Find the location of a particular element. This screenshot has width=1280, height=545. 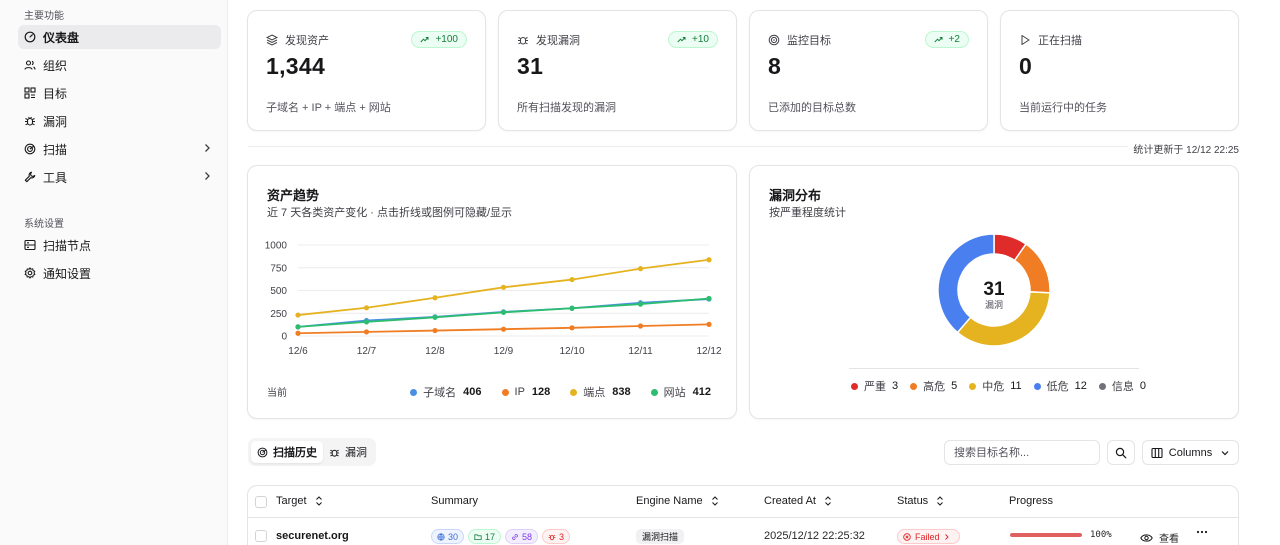

legend-item: 高危 5 is located at coordinates (933, 386).